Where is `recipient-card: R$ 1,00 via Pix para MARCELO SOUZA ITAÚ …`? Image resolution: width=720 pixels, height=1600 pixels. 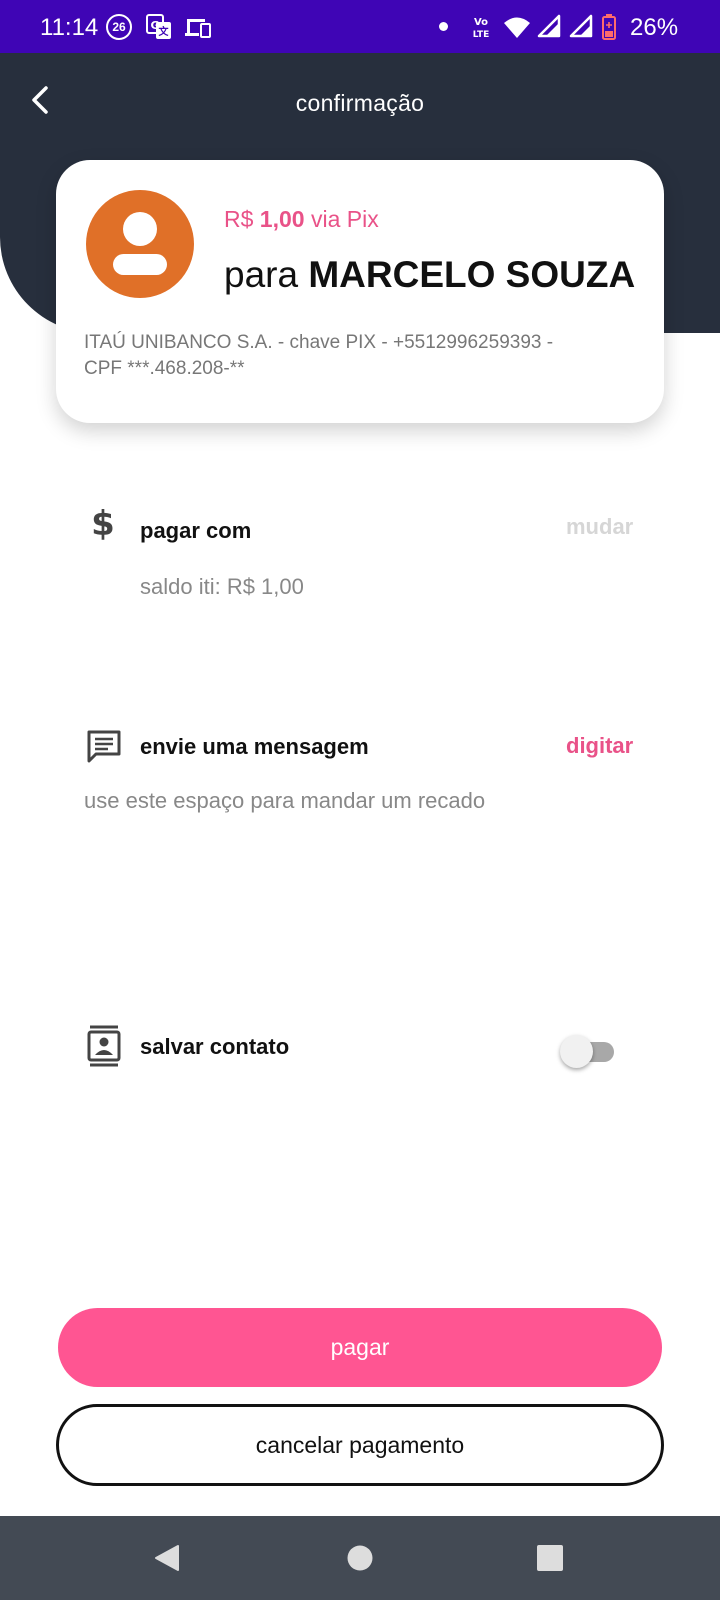
recipient-card: R$ 1,00 via Pix para MARCELO SOUZA ITAÚ … is located at coordinates (360, 291).